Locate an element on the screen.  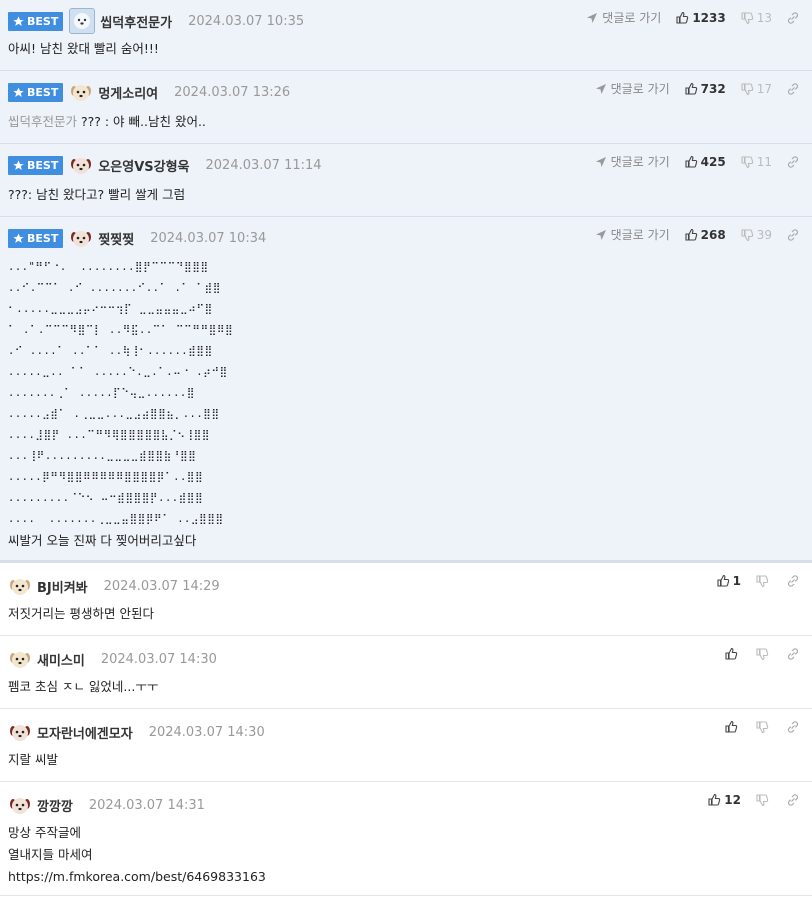
comment-header: 깡깡깡 2024.03.07 14:31 is located at coordinates (106, 805).